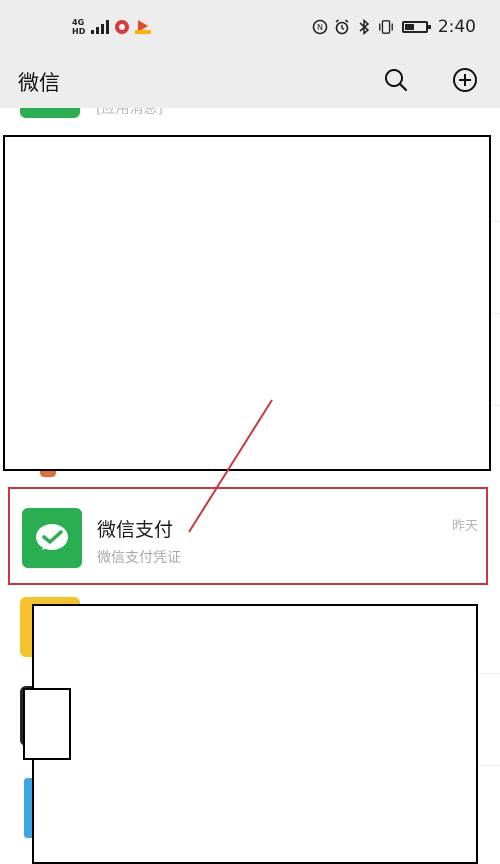 The width and height of the screenshot is (500, 864). What do you see at coordinates (143, 27) in the screenshot?
I see `video-app-icon` at bounding box center [143, 27].